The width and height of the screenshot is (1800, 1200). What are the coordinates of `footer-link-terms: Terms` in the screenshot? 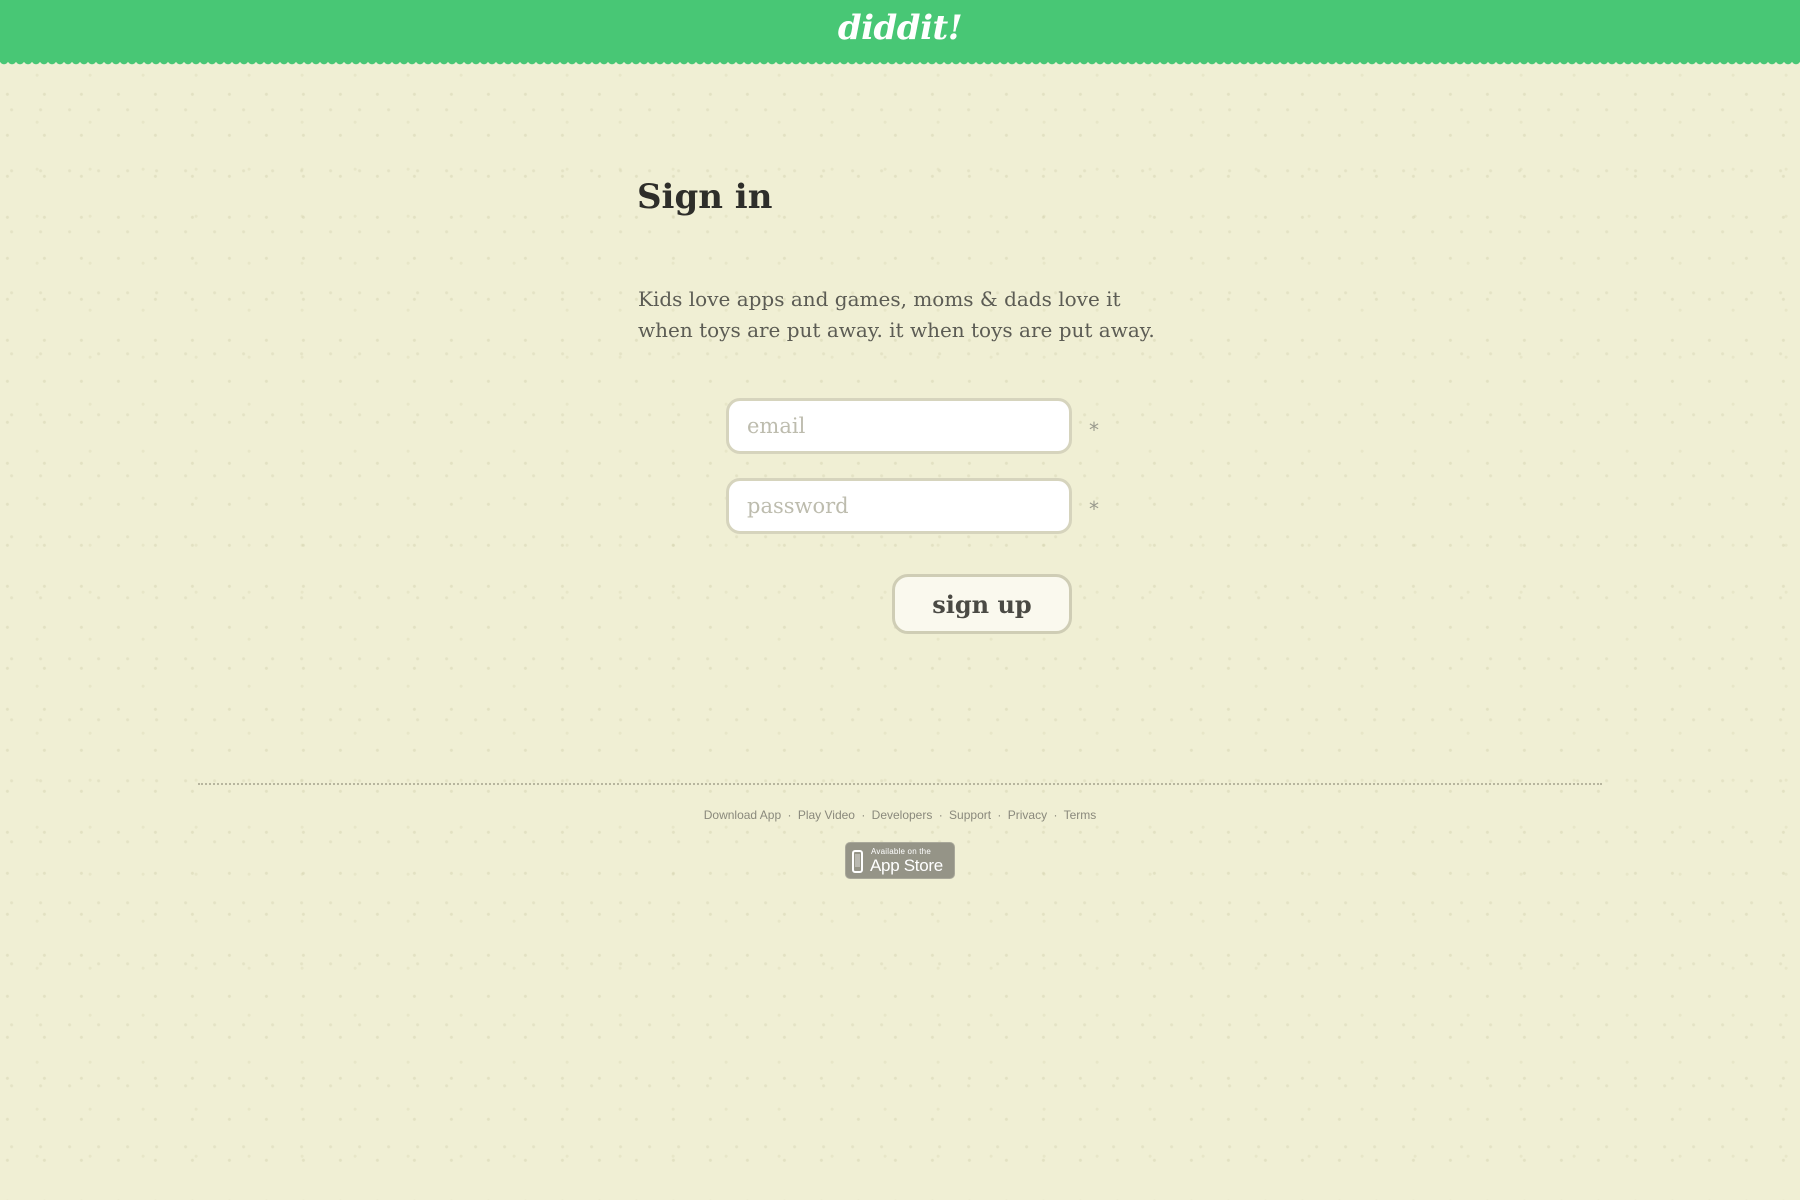 It's located at (1080, 815).